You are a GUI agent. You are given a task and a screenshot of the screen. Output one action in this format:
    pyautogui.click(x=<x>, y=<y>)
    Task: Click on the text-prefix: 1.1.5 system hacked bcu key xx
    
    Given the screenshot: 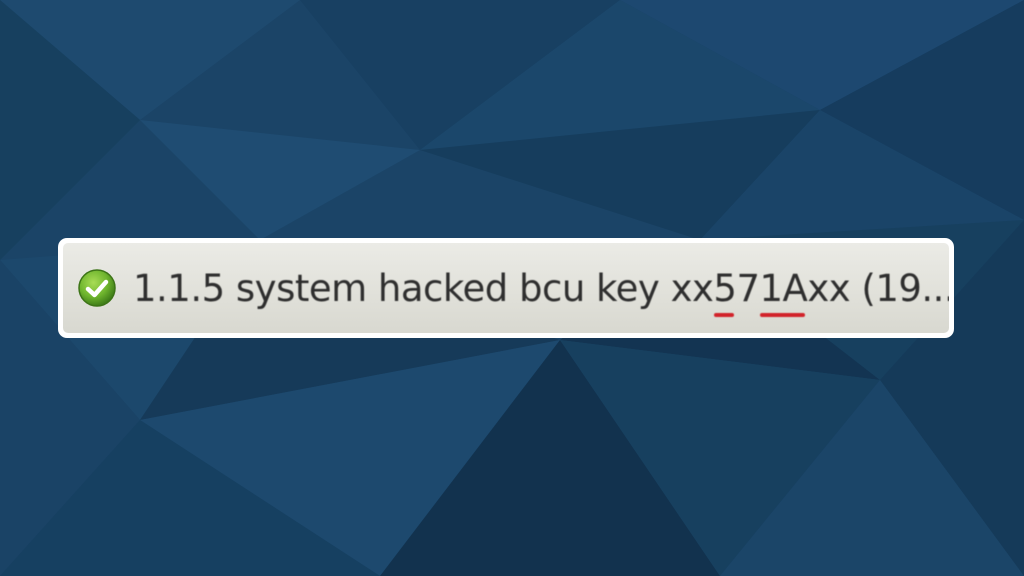 What is the action you would take?
    pyautogui.click(x=423, y=288)
    